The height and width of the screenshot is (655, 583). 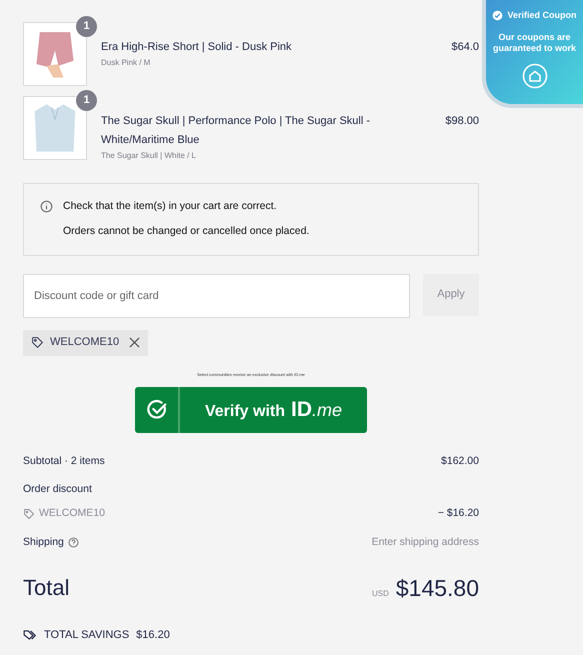 I want to click on total-value: $145.80, so click(x=437, y=588).